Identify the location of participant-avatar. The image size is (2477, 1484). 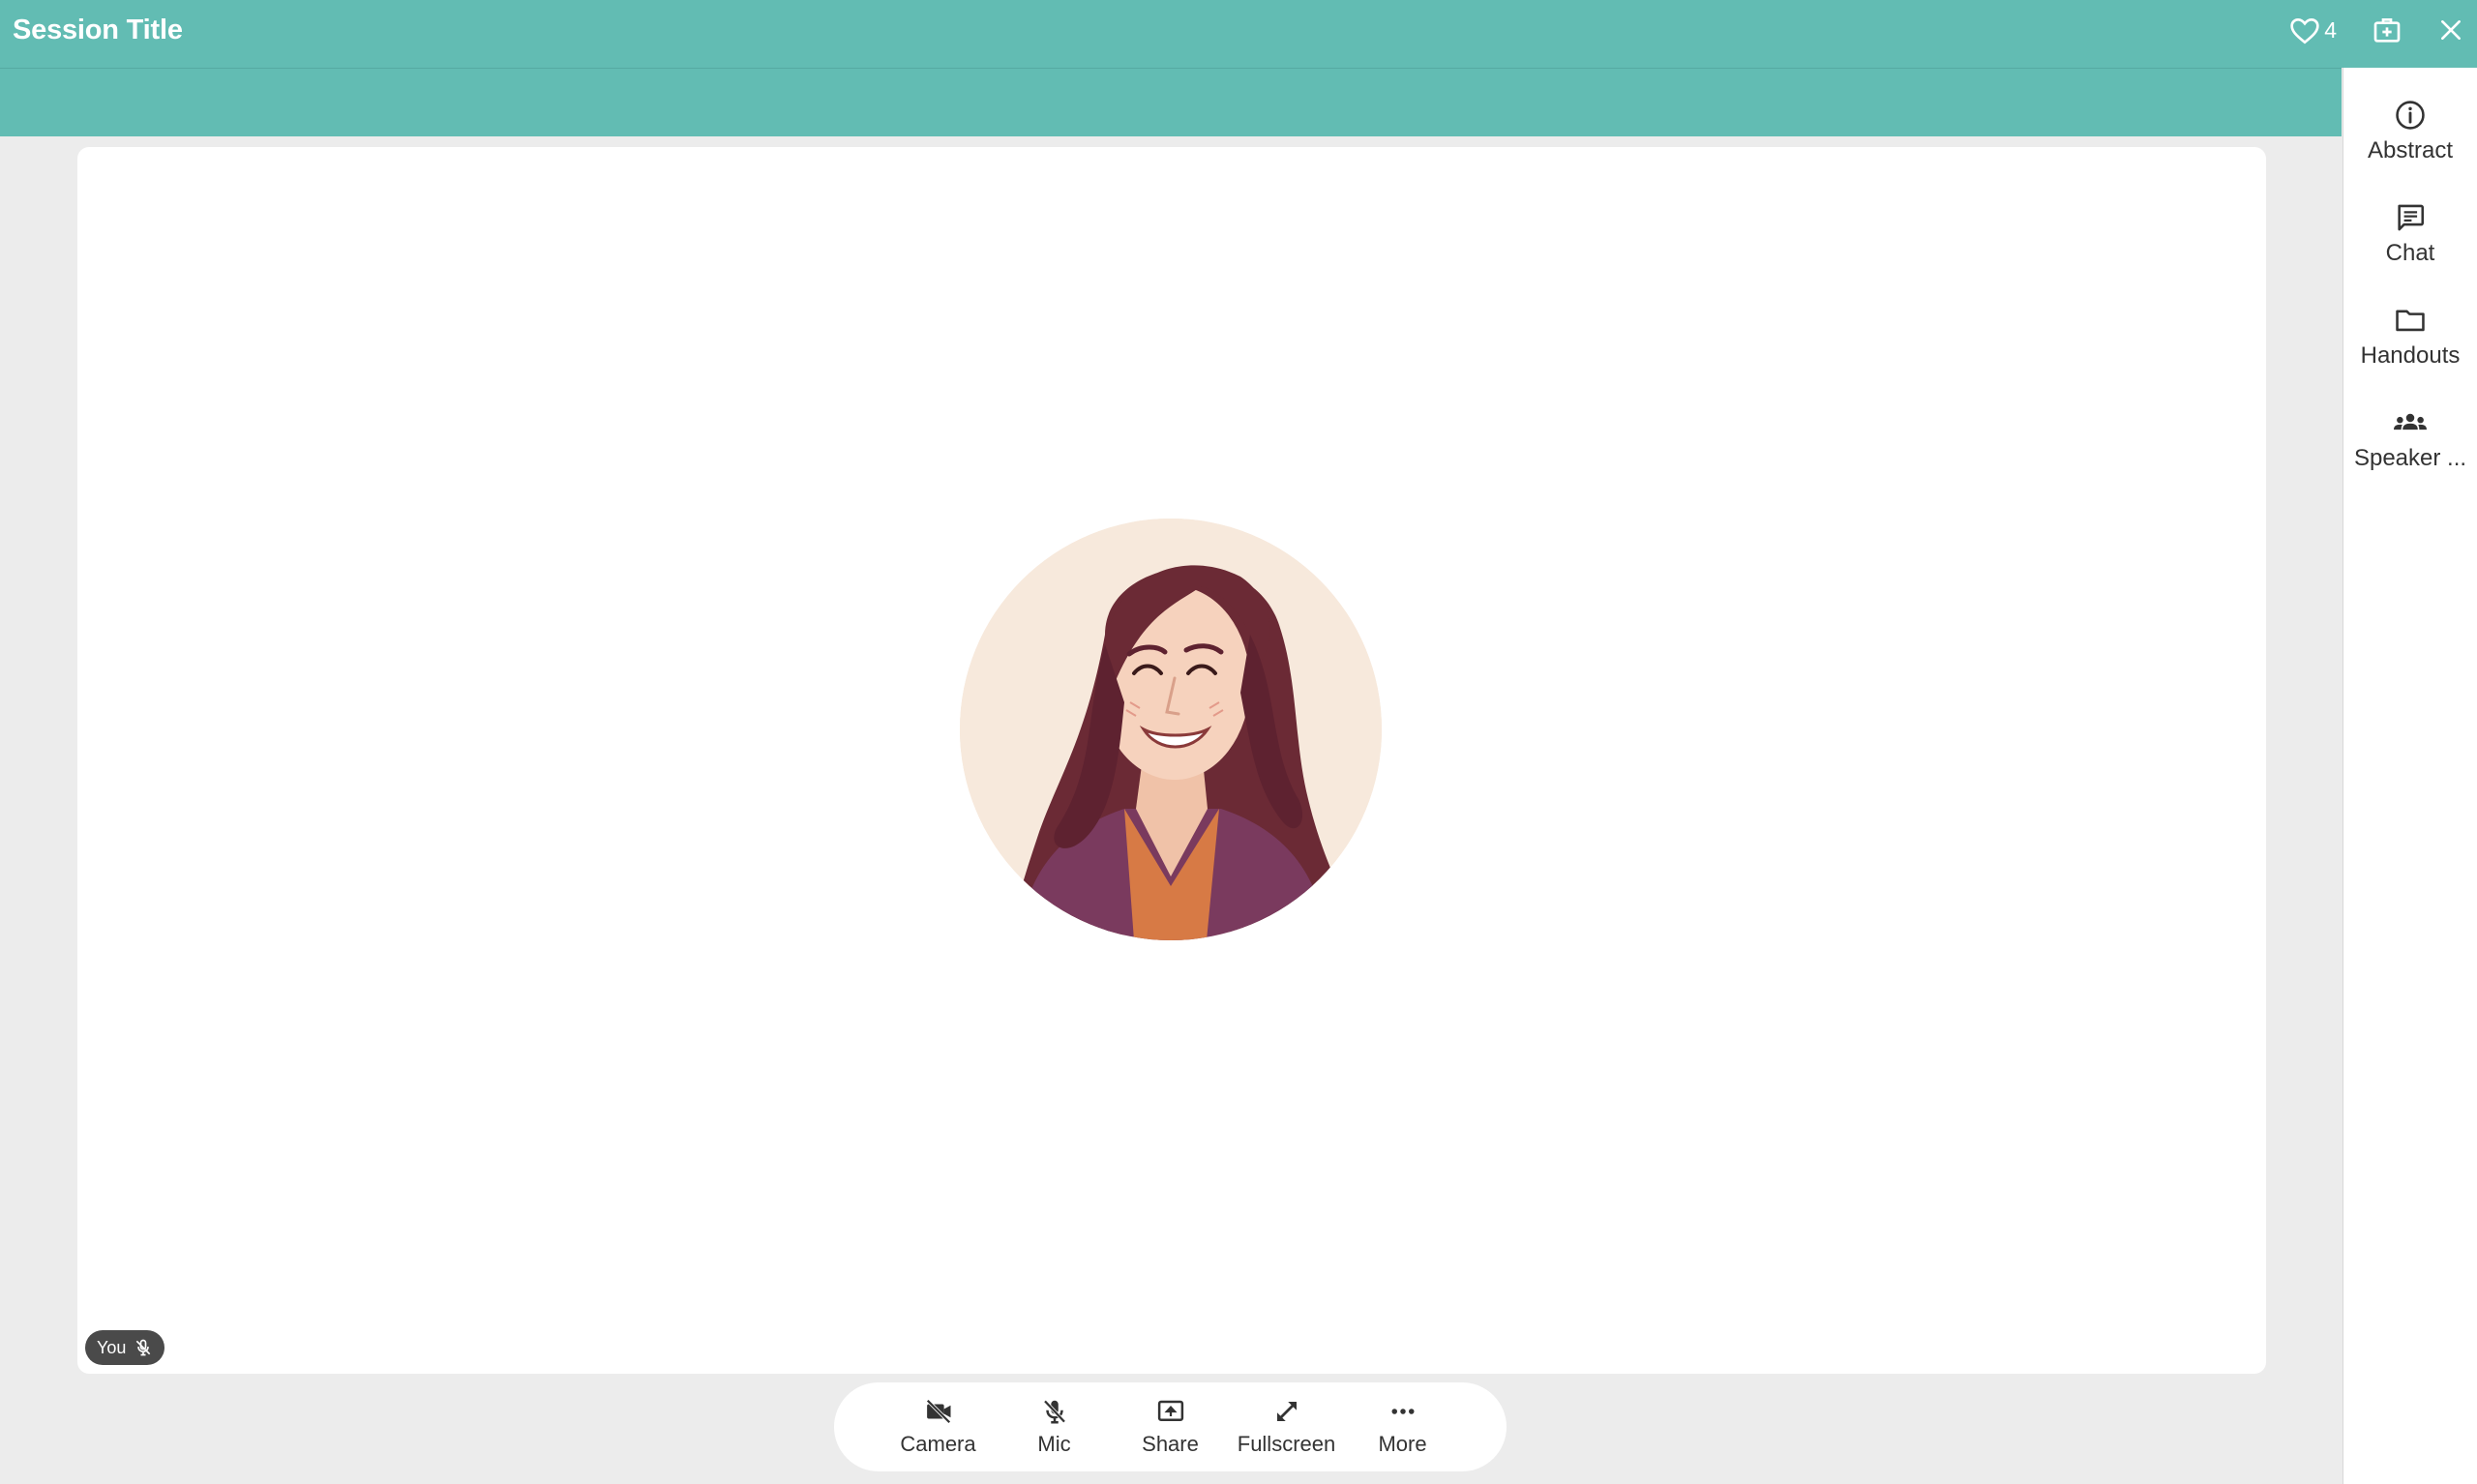
(1171, 729).